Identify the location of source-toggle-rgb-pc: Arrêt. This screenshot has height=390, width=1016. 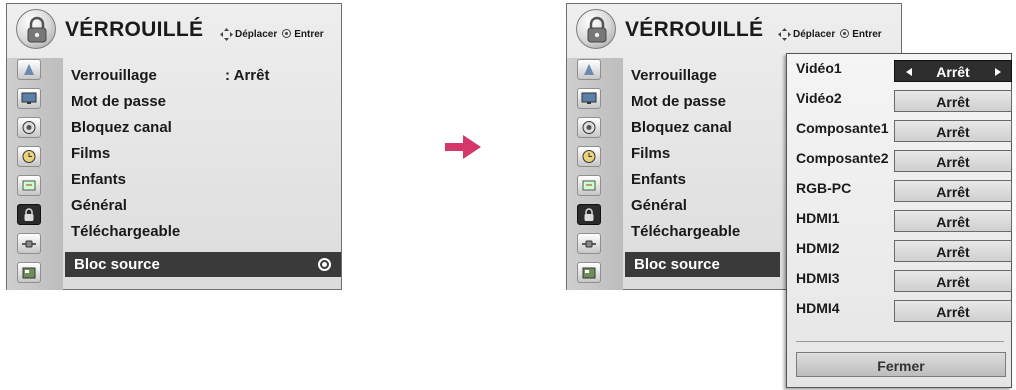
(953, 191).